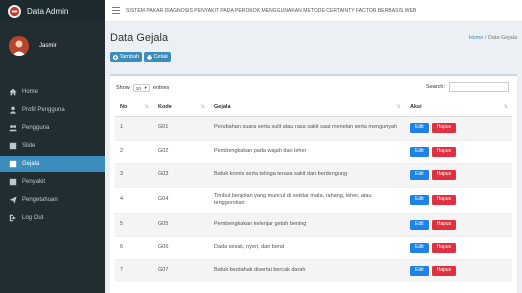 This screenshot has height=293, width=522. I want to click on search: Search:, so click(467, 87).